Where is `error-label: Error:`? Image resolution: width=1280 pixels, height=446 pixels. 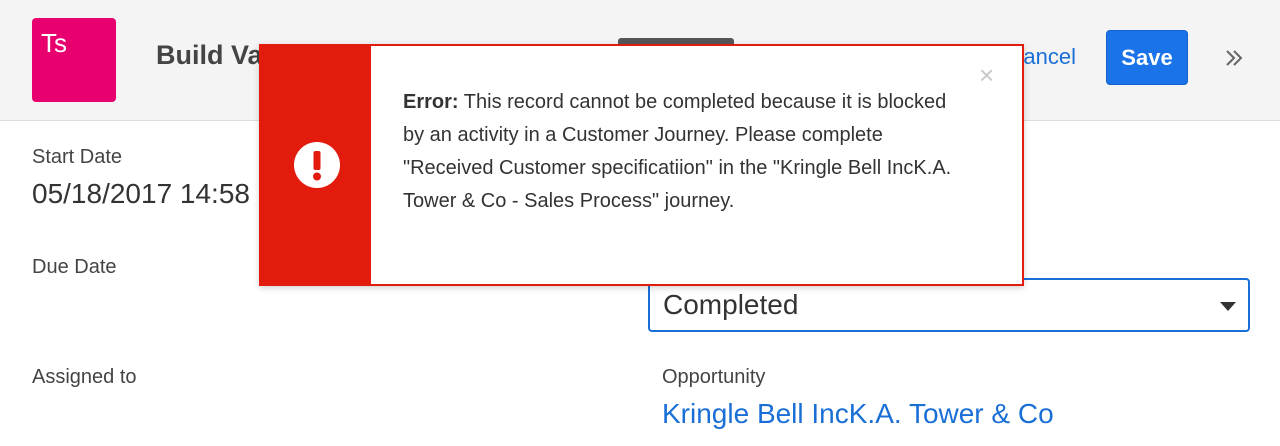 error-label: Error: is located at coordinates (431, 102).